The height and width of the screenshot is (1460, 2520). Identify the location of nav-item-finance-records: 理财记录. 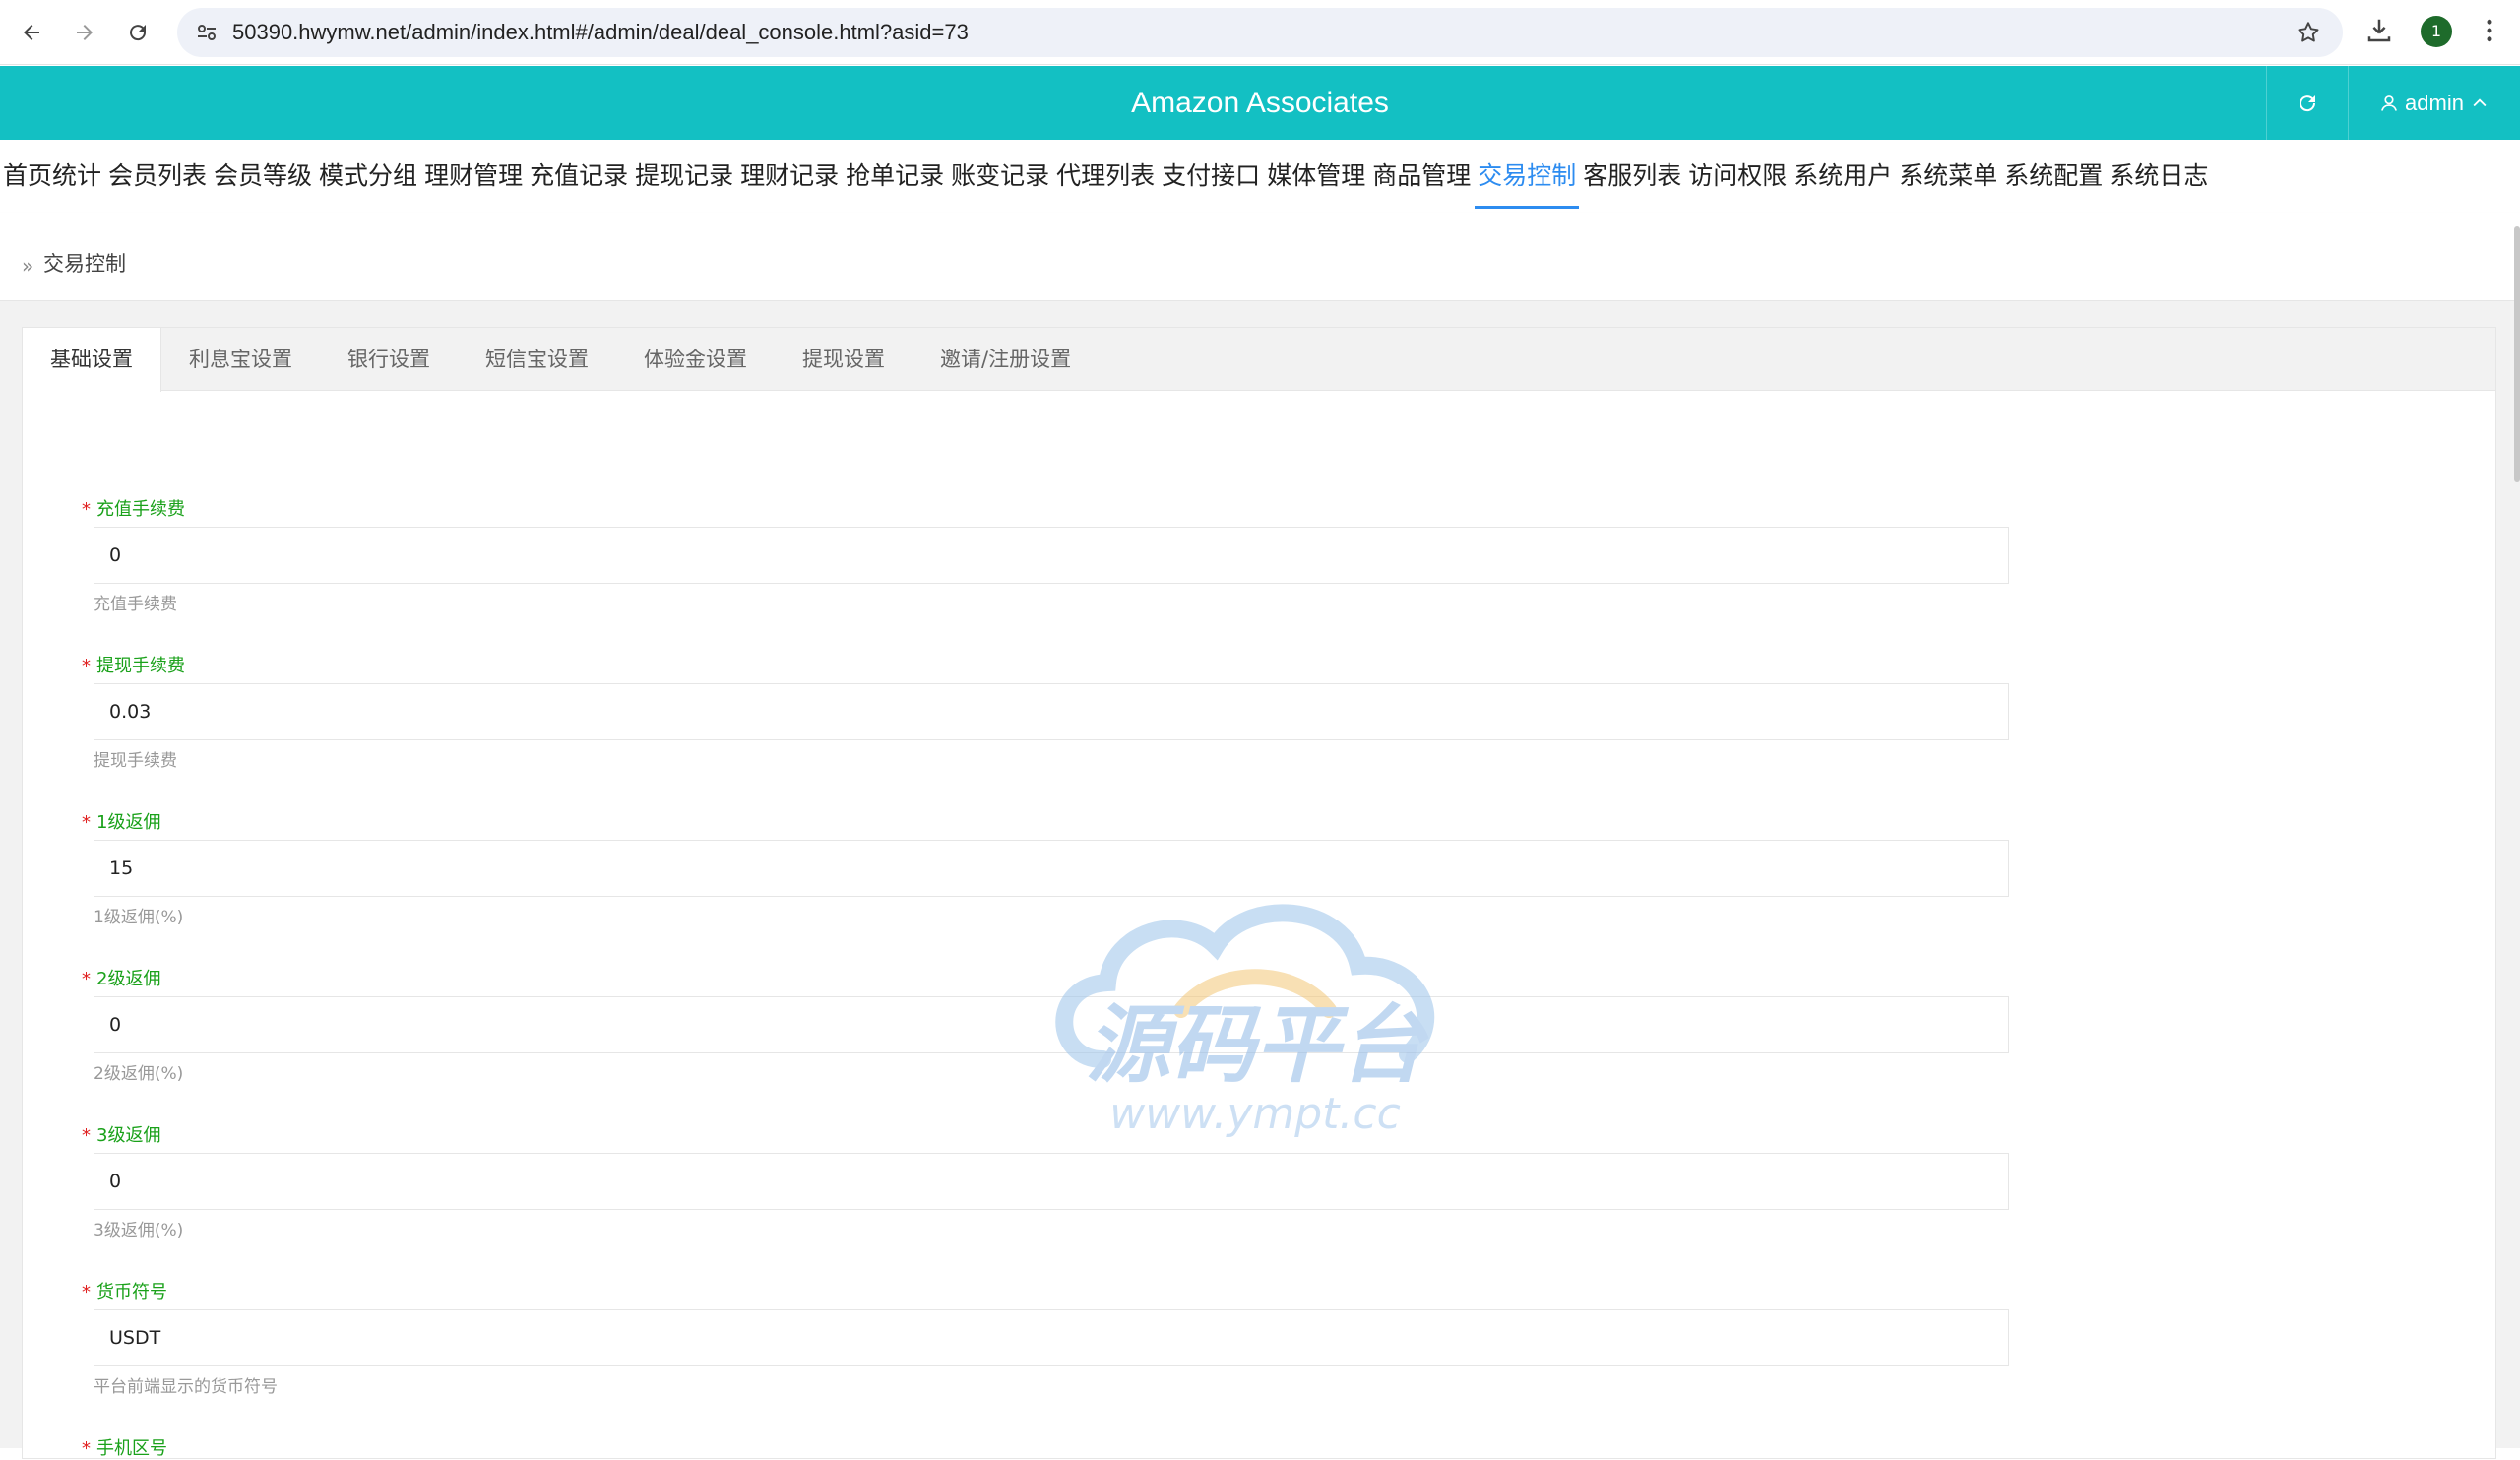
(789, 176).